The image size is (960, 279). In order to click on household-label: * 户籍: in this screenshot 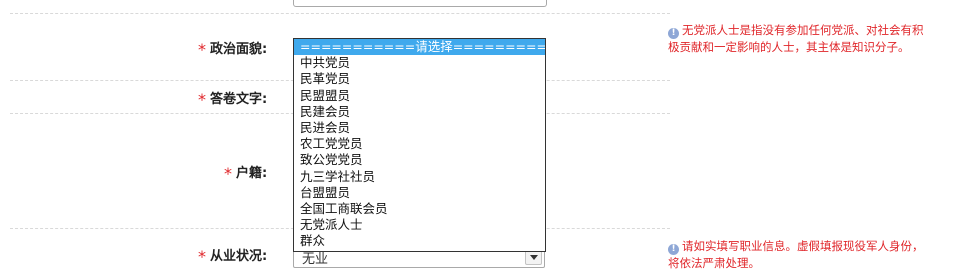, I will do `click(246, 172)`.